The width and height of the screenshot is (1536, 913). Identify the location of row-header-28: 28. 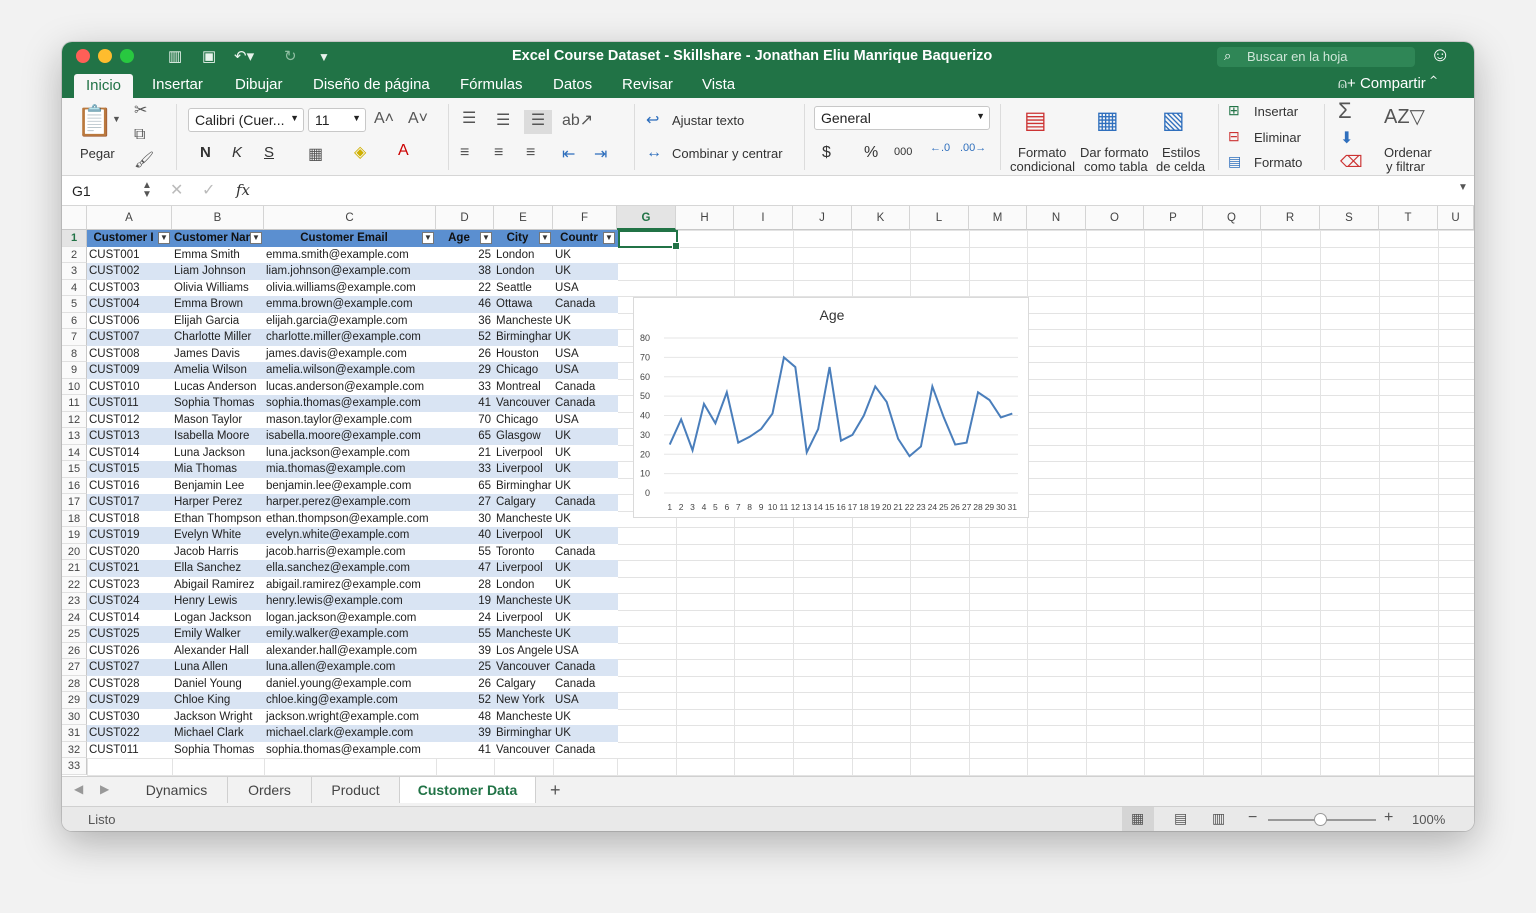
(74, 683).